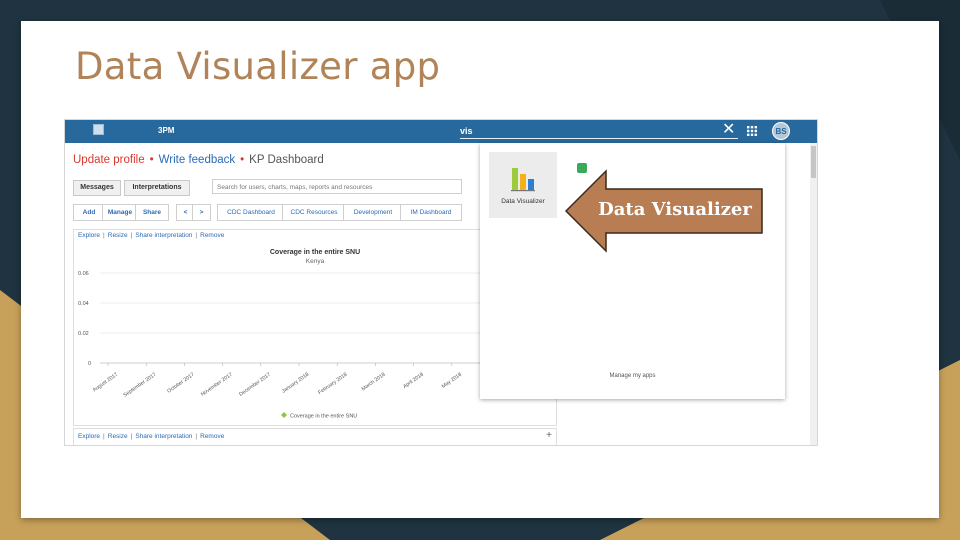 The image size is (960, 540). I want to click on legend-marker, so click(284, 415).